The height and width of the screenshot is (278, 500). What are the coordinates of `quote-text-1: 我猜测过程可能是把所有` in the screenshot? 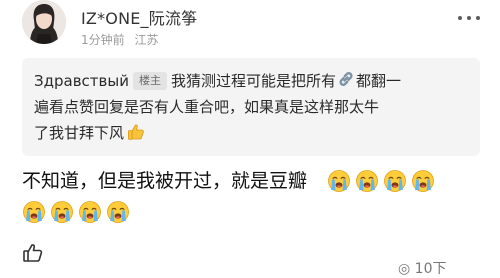 It's located at (253, 81).